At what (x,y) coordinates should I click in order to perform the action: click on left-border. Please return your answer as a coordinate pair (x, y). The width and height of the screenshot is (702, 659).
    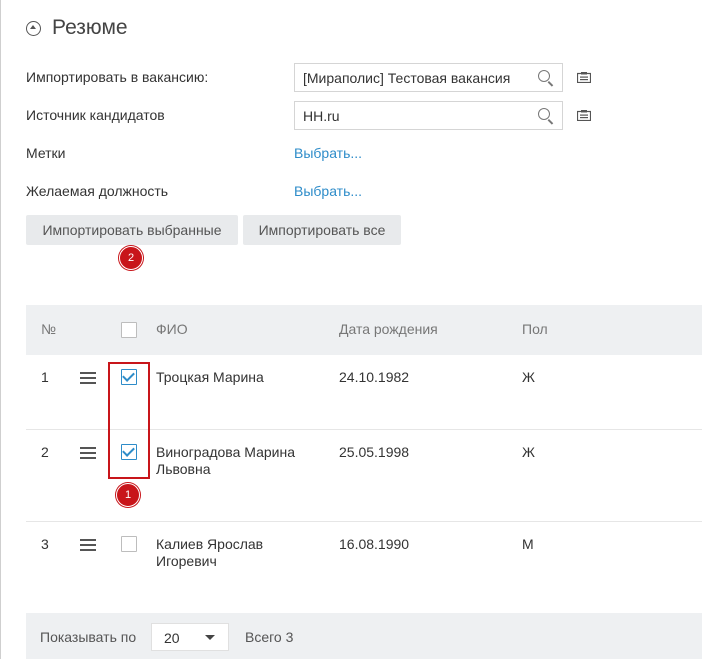
    Looking at the image, I should click on (0, 329).